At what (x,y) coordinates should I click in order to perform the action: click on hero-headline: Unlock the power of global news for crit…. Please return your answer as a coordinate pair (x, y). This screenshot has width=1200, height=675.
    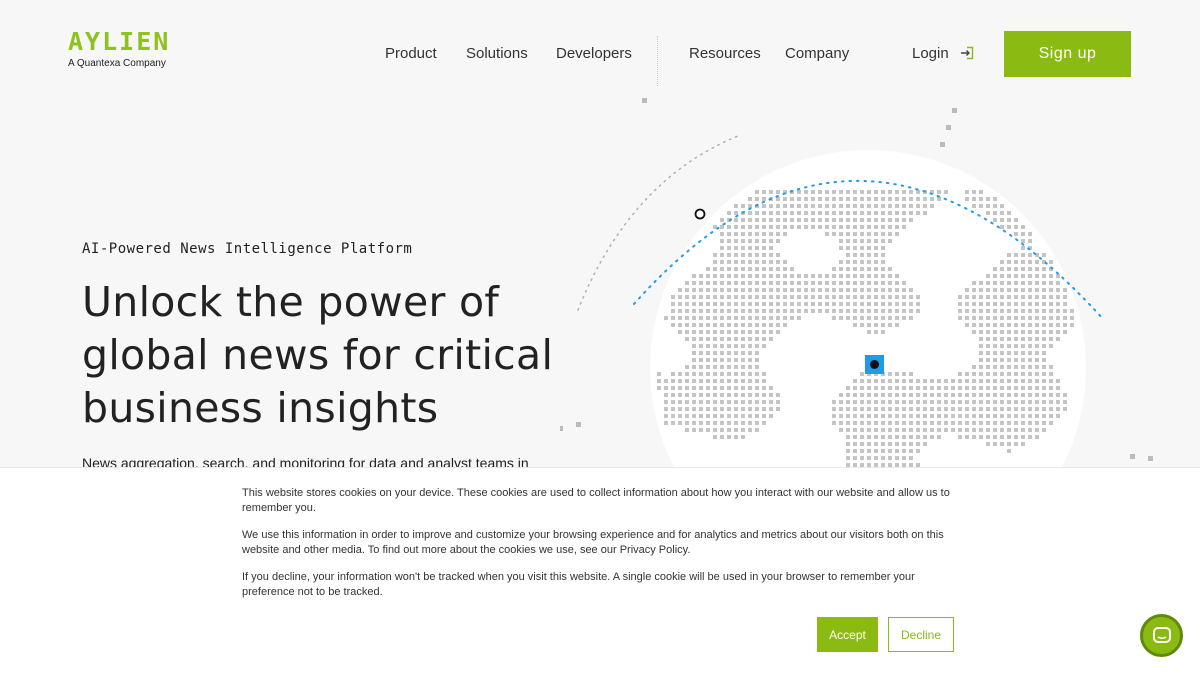
    Looking at the image, I should click on (352, 355).